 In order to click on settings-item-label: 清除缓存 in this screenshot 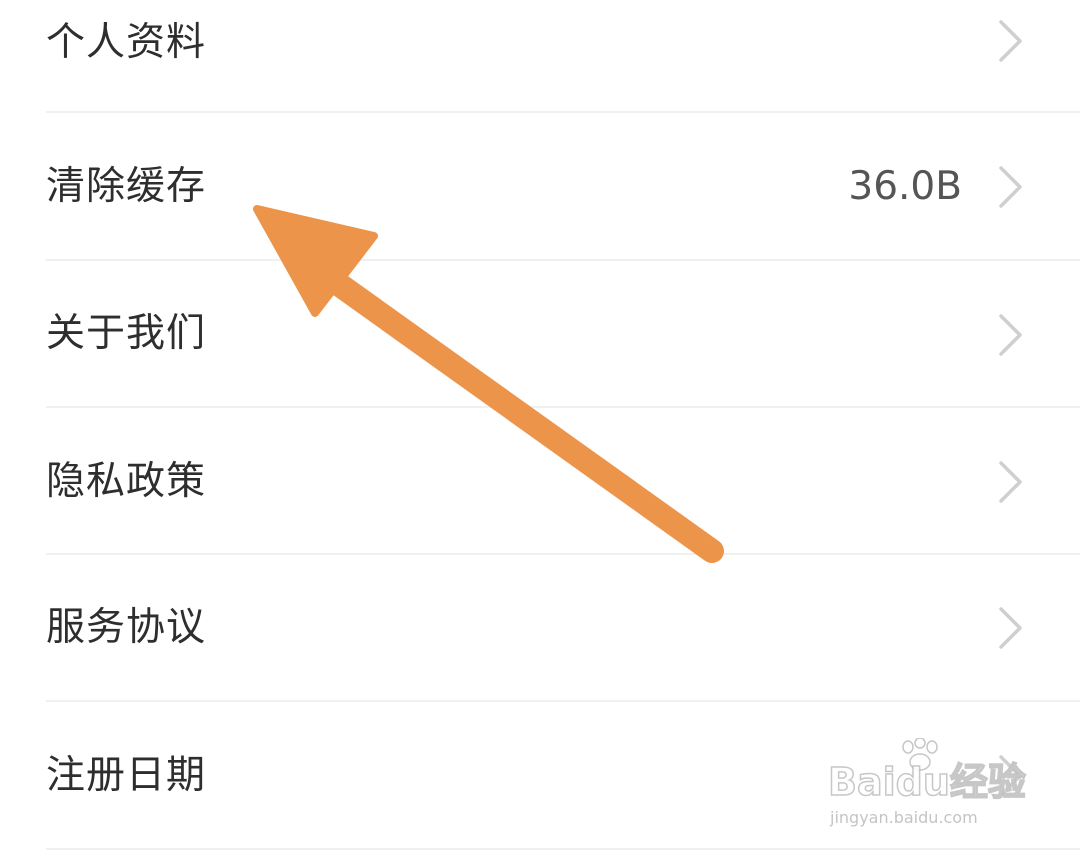, I will do `click(126, 186)`.